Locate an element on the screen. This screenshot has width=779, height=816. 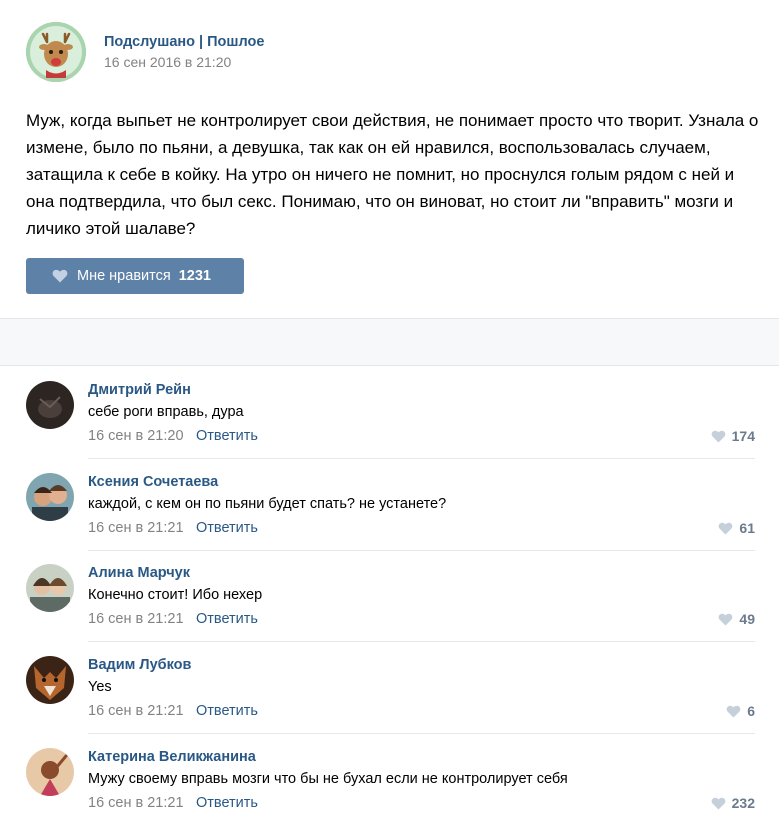
comment-like-button: 174 is located at coordinates (733, 436).